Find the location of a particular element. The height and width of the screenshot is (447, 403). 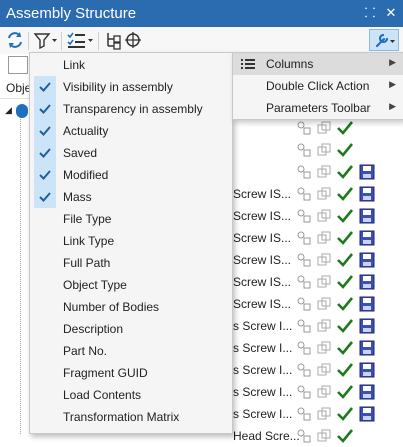

refresh-icon is located at coordinates (15, 40).